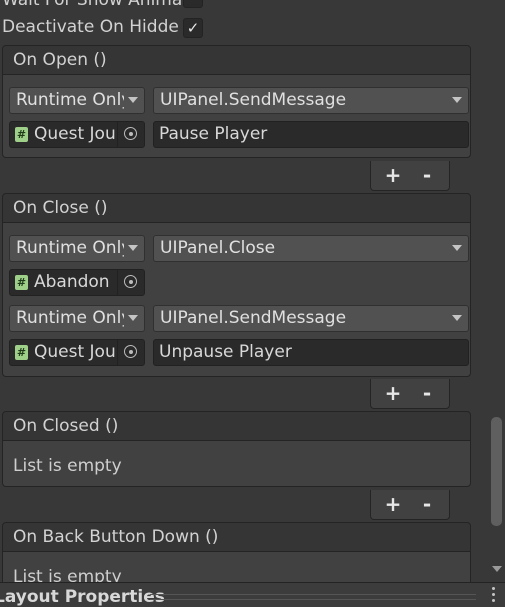  What do you see at coordinates (236, 208) in the screenshot?
I see `on-close-header: On Close ()` at bounding box center [236, 208].